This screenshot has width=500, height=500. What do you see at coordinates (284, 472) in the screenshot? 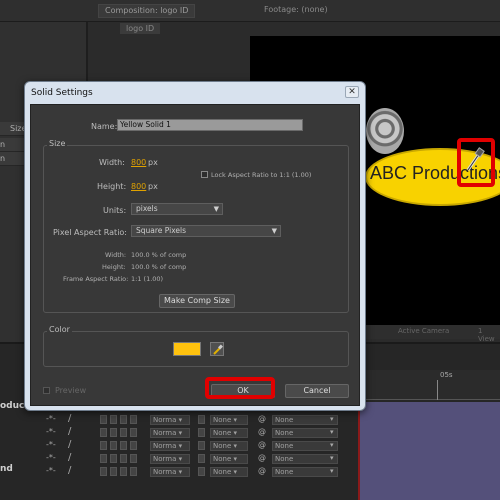
I see `parent-value: None` at bounding box center [284, 472].